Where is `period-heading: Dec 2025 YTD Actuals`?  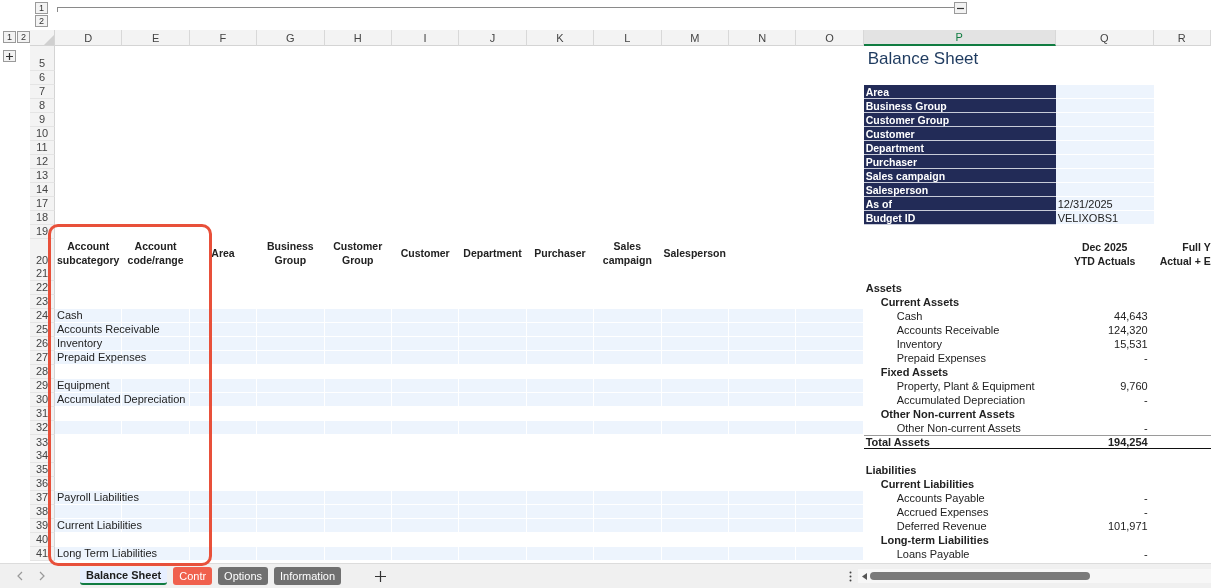
period-heading: Dec 2025 YTD Actuals is located at coordinates (1104, 253).